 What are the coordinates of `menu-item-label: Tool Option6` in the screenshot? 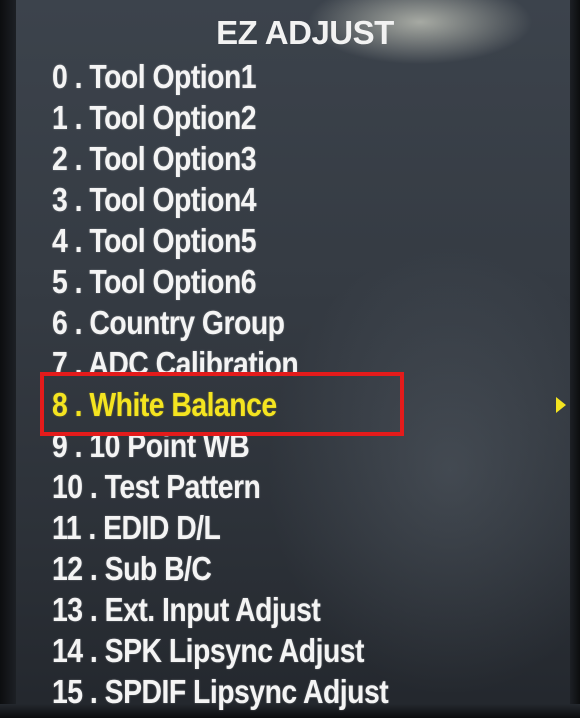 It's located at (173, 281).